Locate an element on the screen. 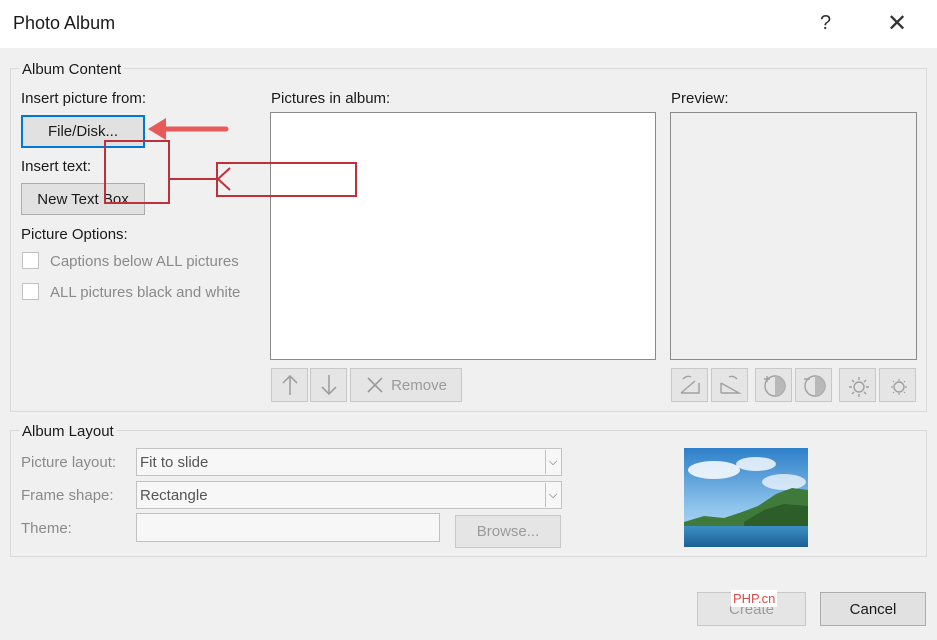 The image size is (937, 640). annotation-overlay is located at coordinates (189, 154).